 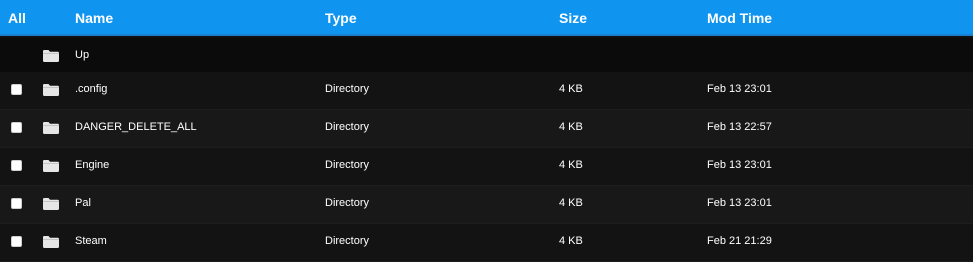 What do you see at coordinates (486, 18) in the screenshot?
I see `table-header: All Name Type Size Mod Time` at bounding box center [486, 18].